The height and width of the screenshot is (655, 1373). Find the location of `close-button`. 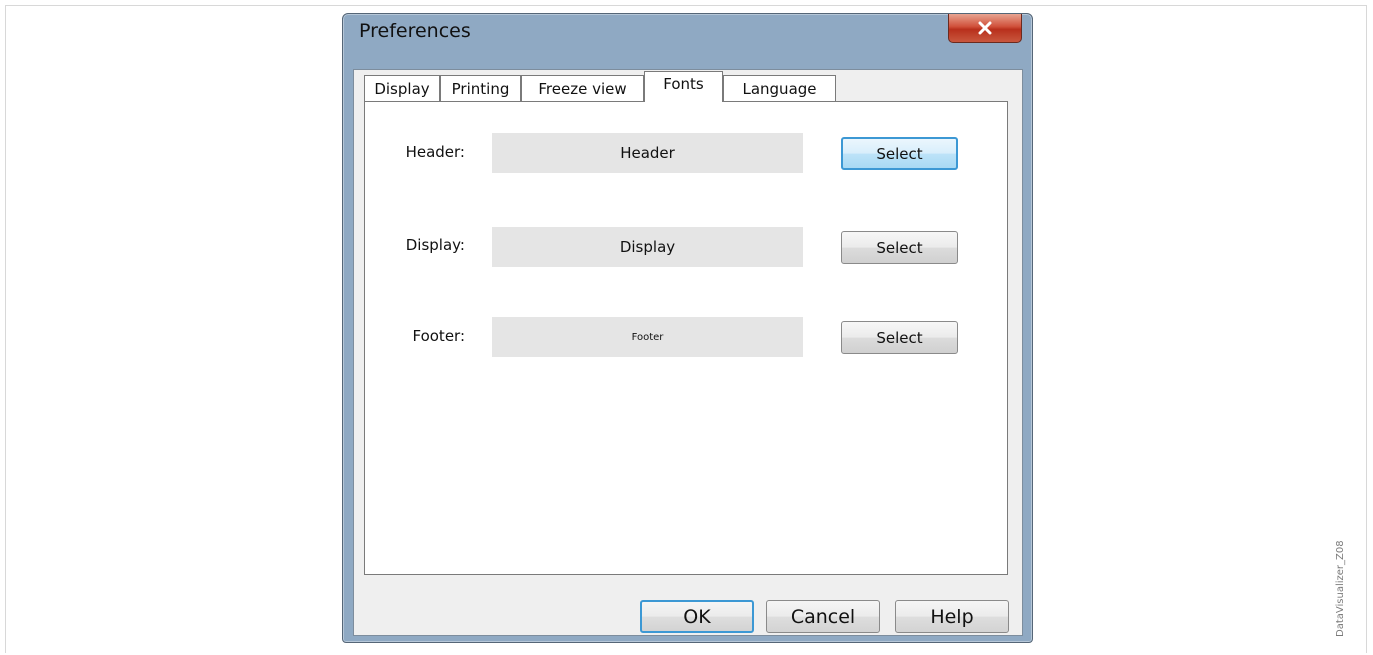

close-button is located at coordinates (985, 28).